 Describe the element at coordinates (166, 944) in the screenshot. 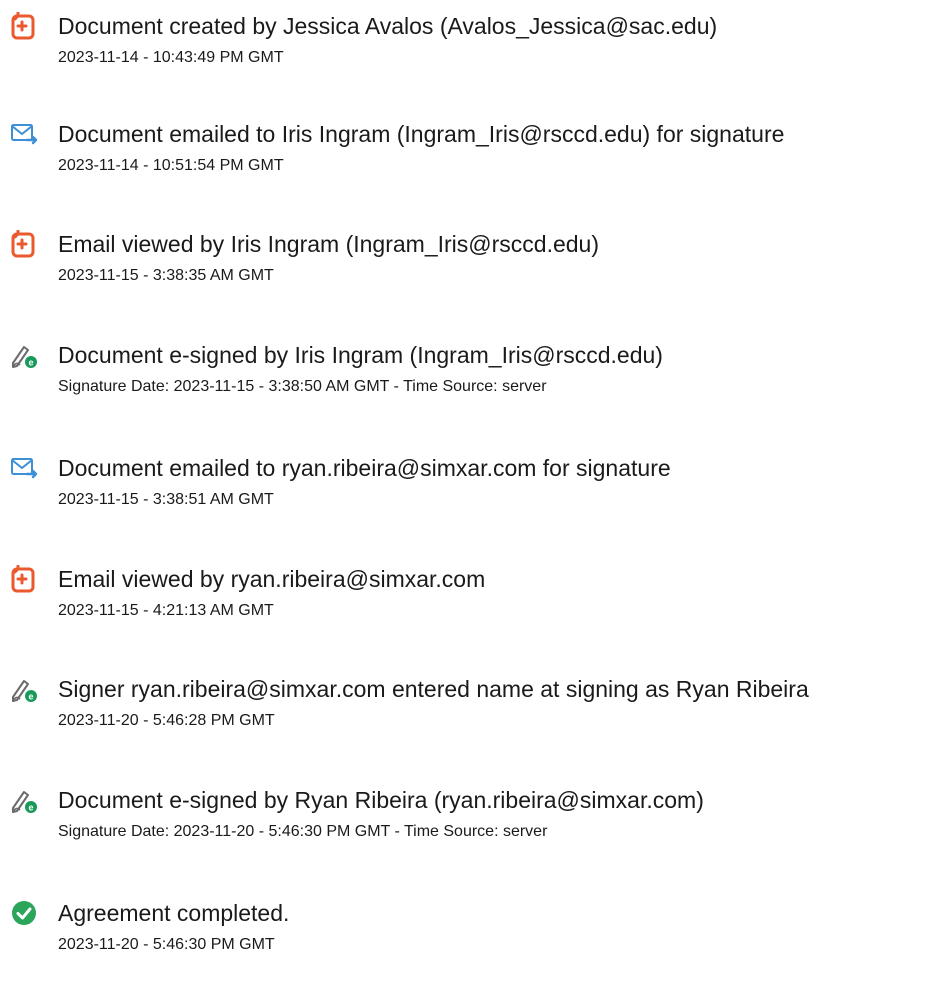

I see `event-timestamp: 2023-11-20 - 5:46:30 PM GMT` at that location.